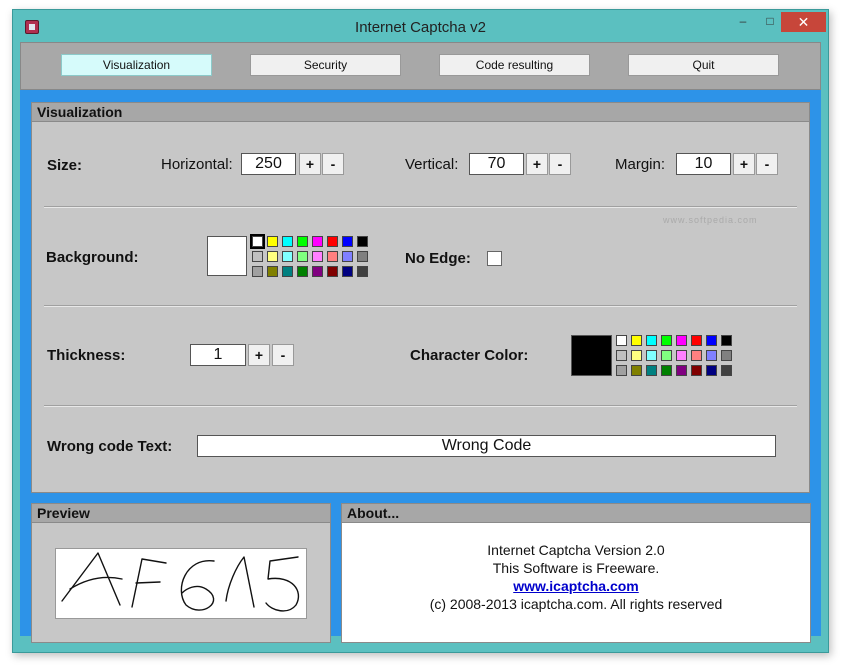 This screenshot has width=848, height=671. What do you see at coordinates (86, 355) in the screenshot?
I see `thickness-label: Thickness:` at bounding box center [86, 355].